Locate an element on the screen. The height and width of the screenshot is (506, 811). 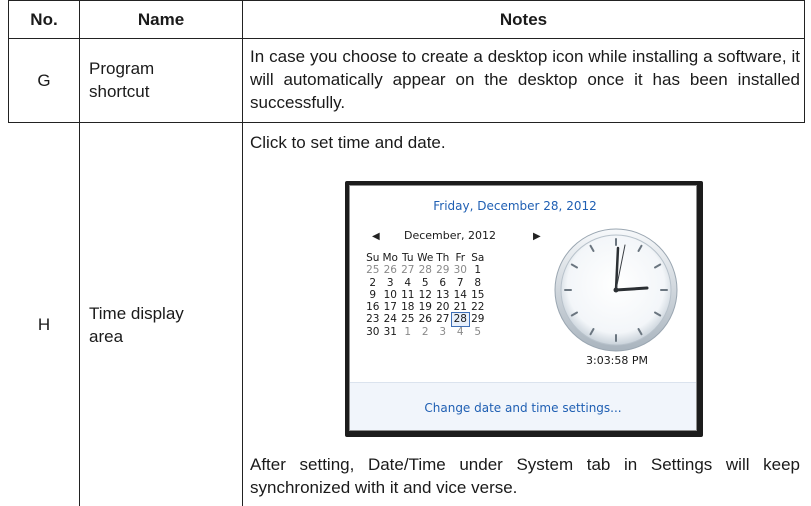
day-cell: 31 is located at coordinates (391, 332).